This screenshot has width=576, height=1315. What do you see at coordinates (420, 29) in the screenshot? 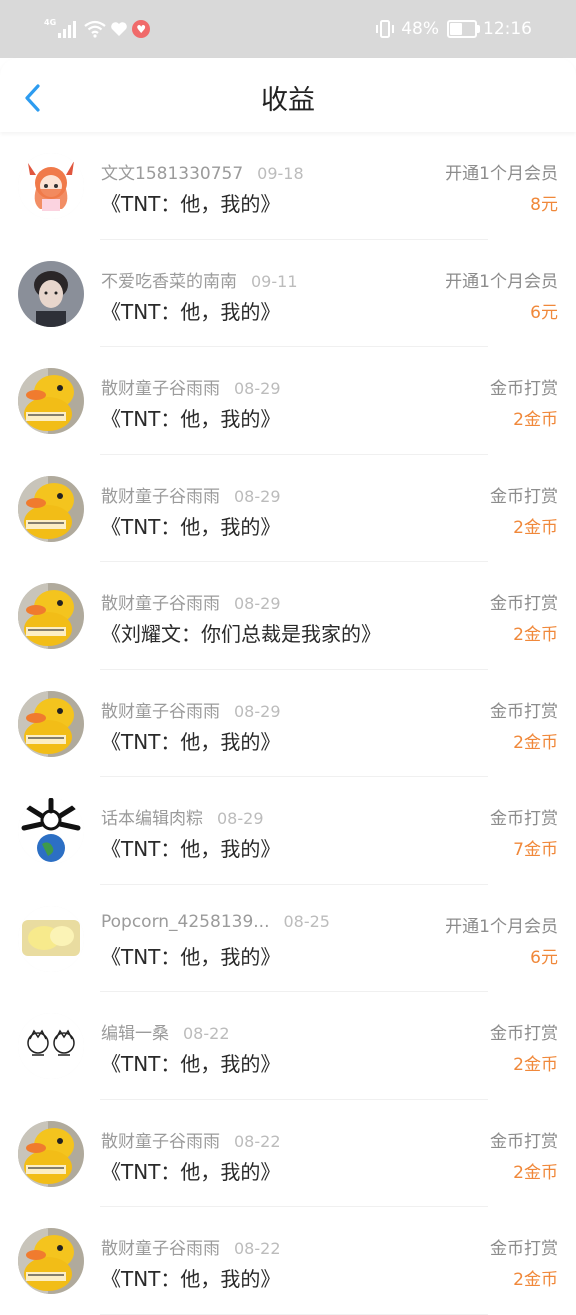
I see `battery-percent: 48%` at bounding box center [420, 29].